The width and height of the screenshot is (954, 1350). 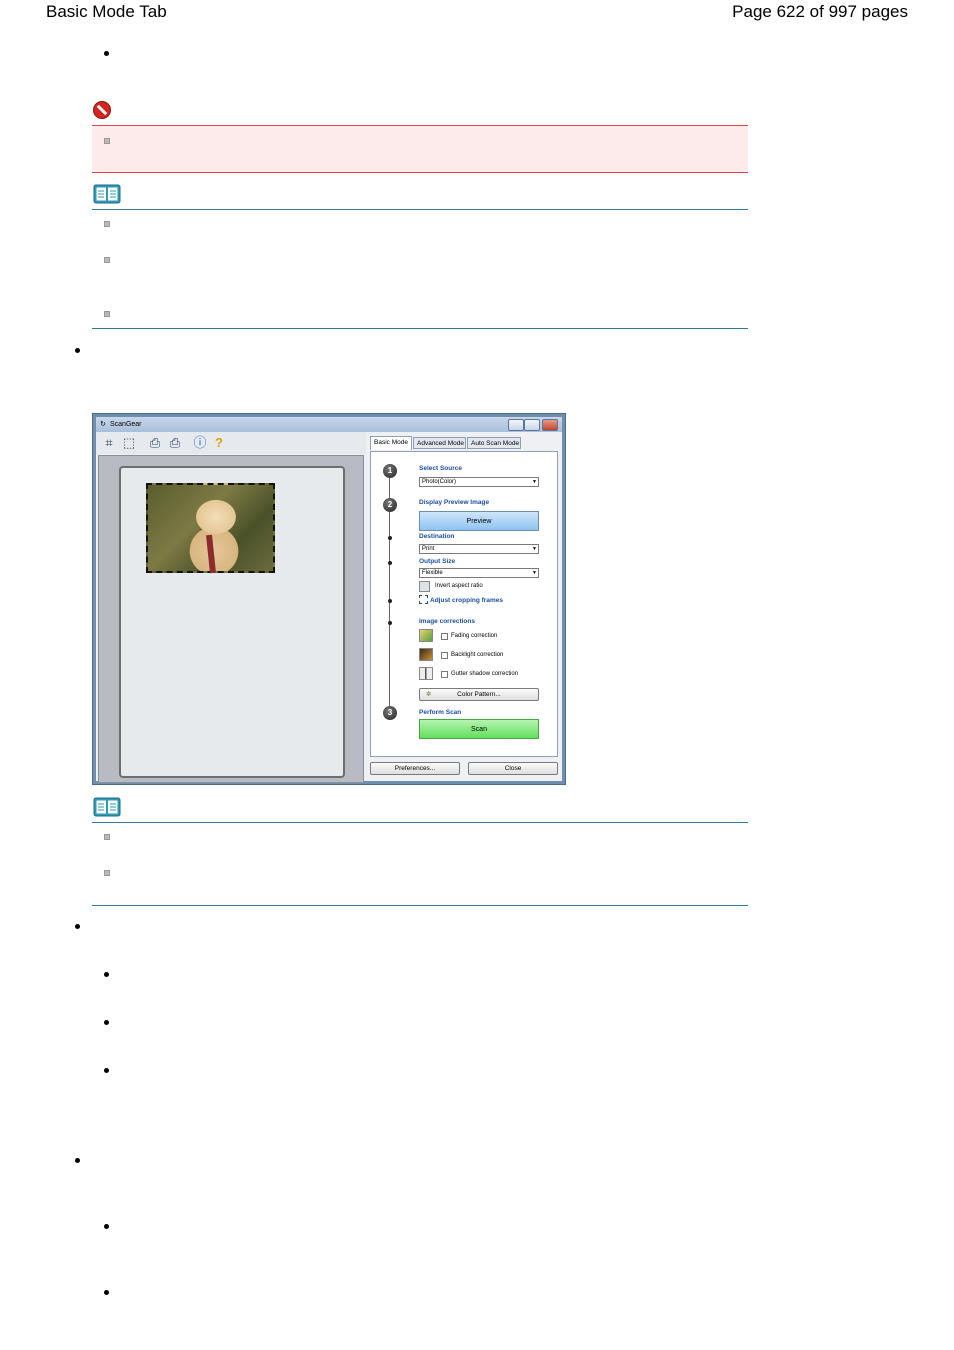 I want to click on important-box, so click(x=420, y=149).